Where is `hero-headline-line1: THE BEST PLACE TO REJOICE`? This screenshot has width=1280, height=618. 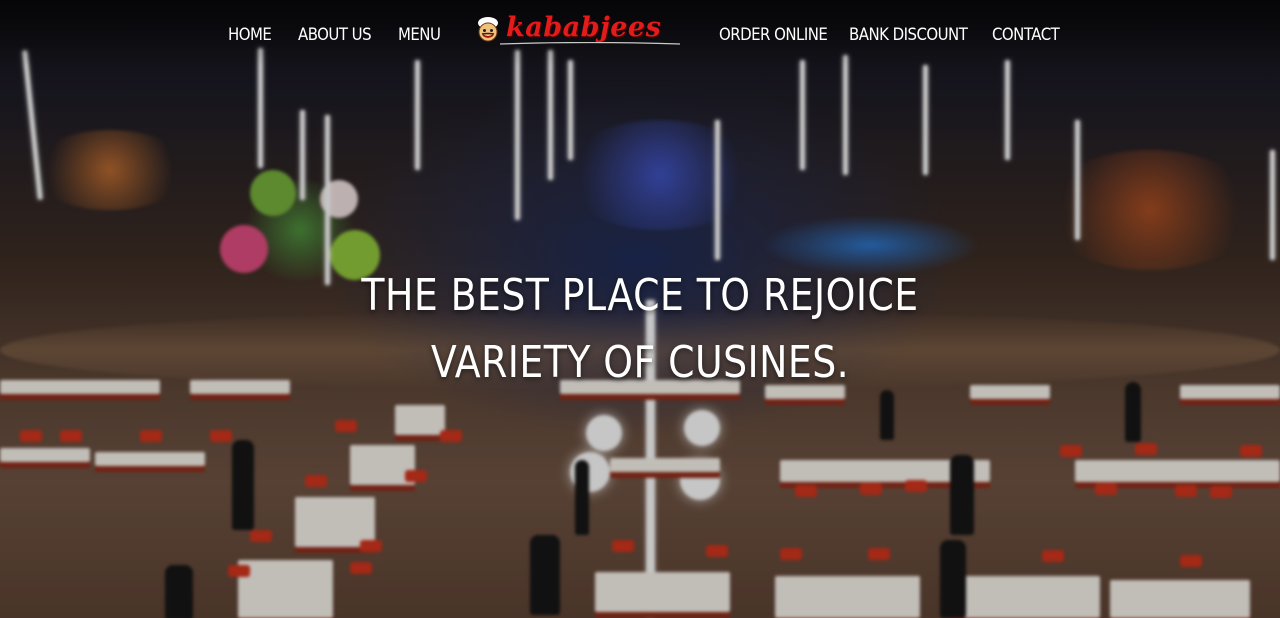
hero-headline-line1: THE BEST PLACE TO REJOICE is located at coordinates (640, 295).